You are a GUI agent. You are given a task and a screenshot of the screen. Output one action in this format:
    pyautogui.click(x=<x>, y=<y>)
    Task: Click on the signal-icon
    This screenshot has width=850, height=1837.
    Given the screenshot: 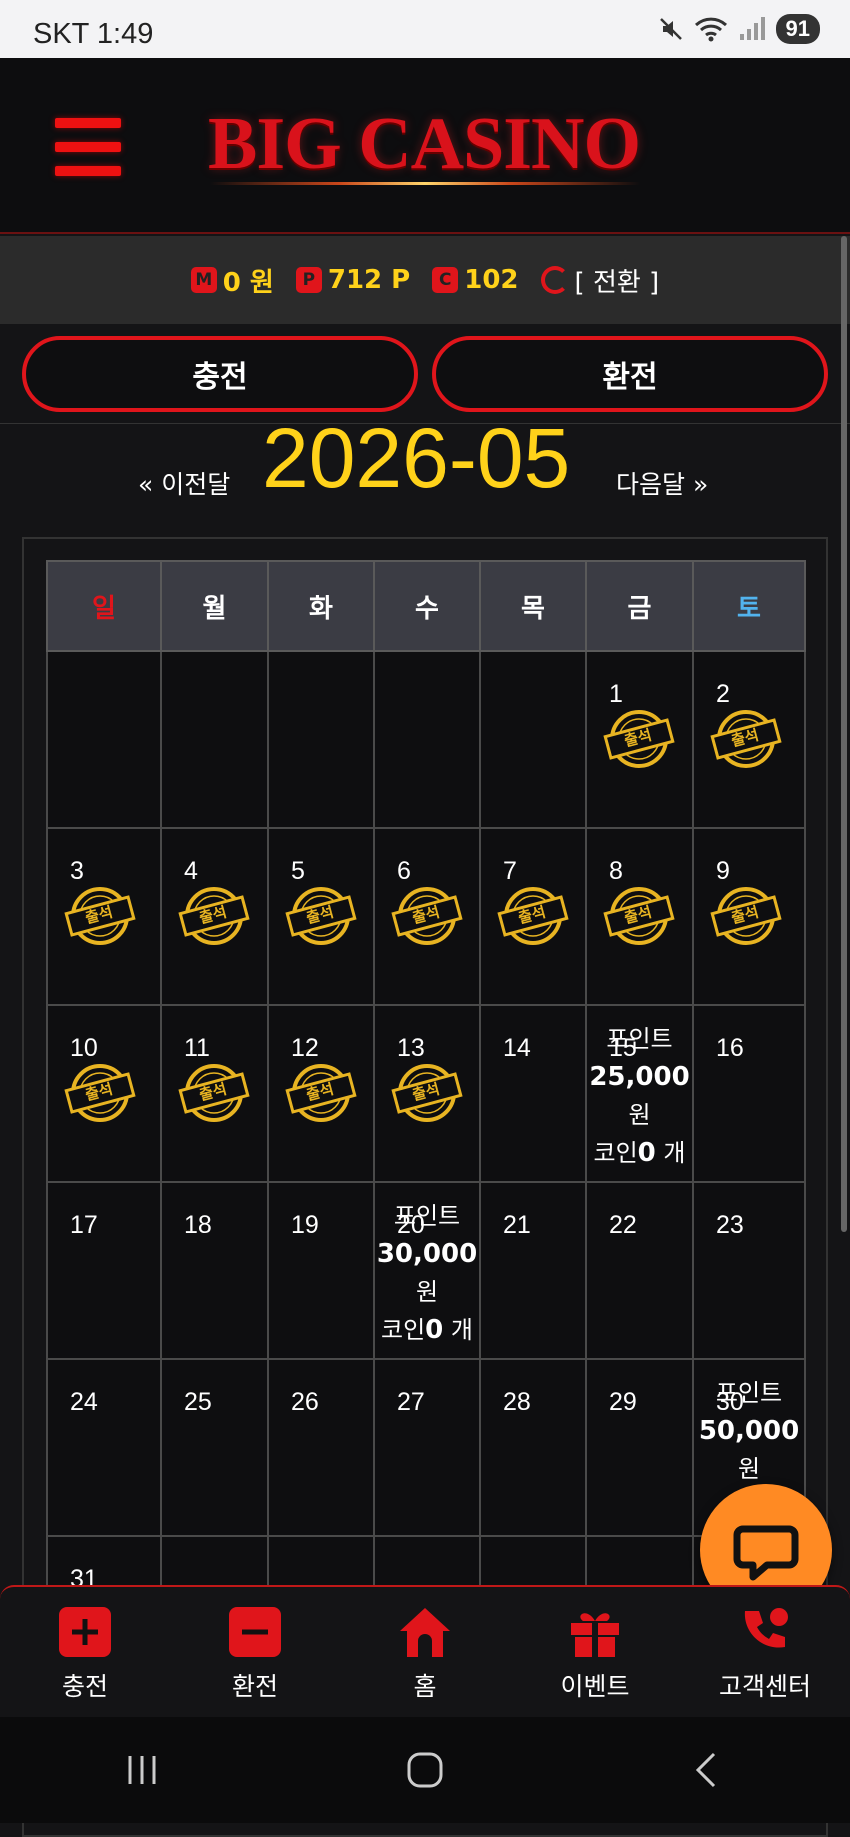 What is the action you would take?
    pyautogui.click(x=752, y=28)
    